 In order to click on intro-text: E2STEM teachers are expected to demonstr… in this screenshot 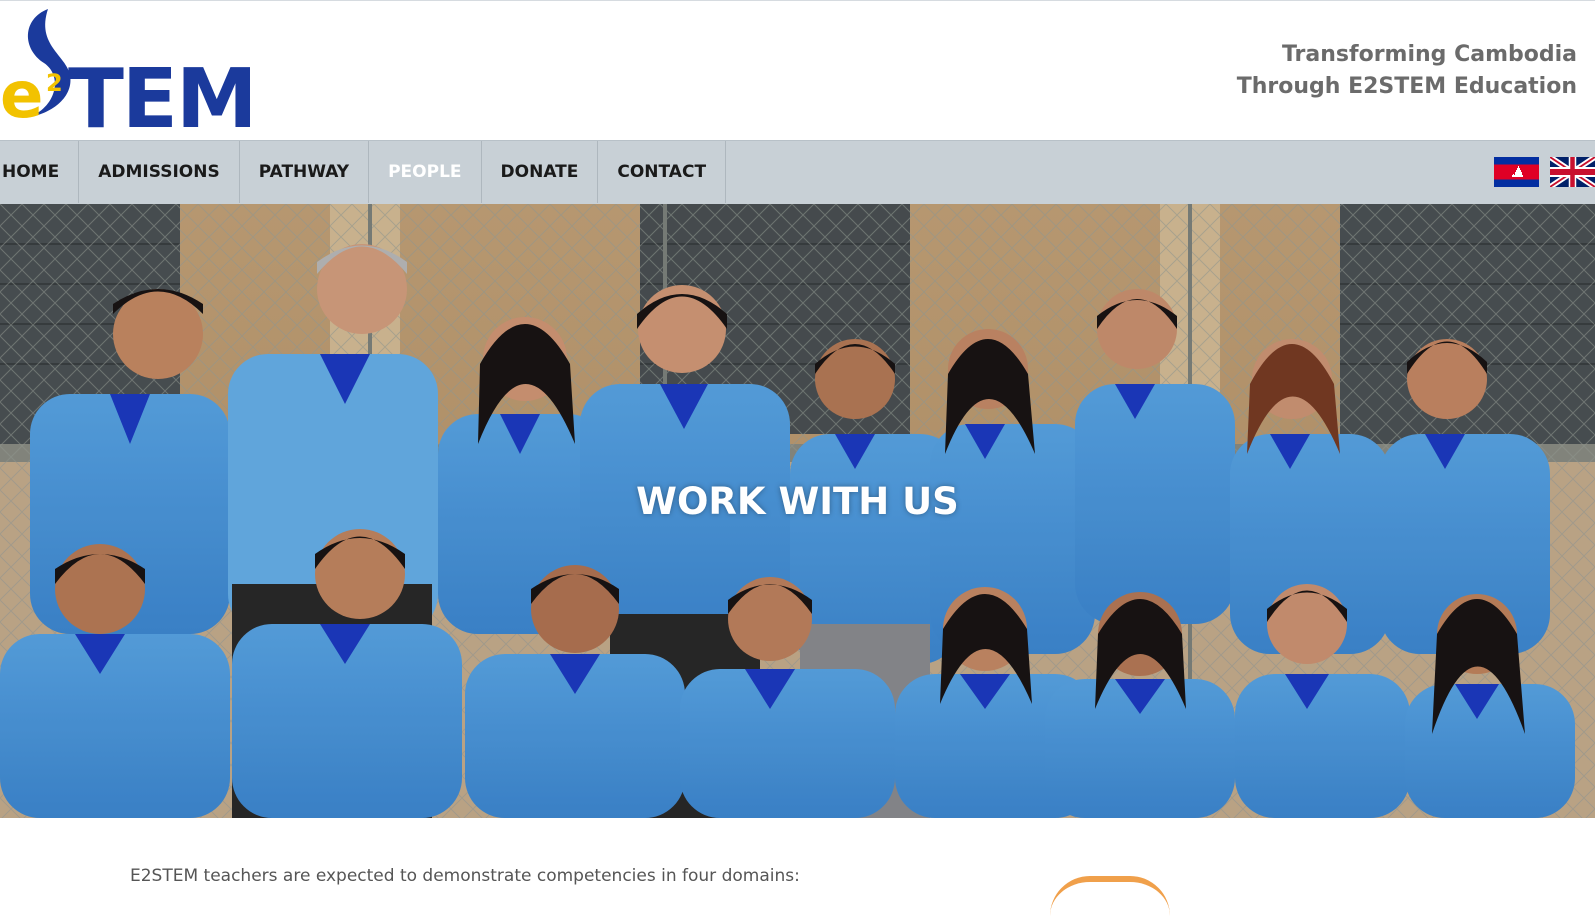, I will do `click(465, 876)`.